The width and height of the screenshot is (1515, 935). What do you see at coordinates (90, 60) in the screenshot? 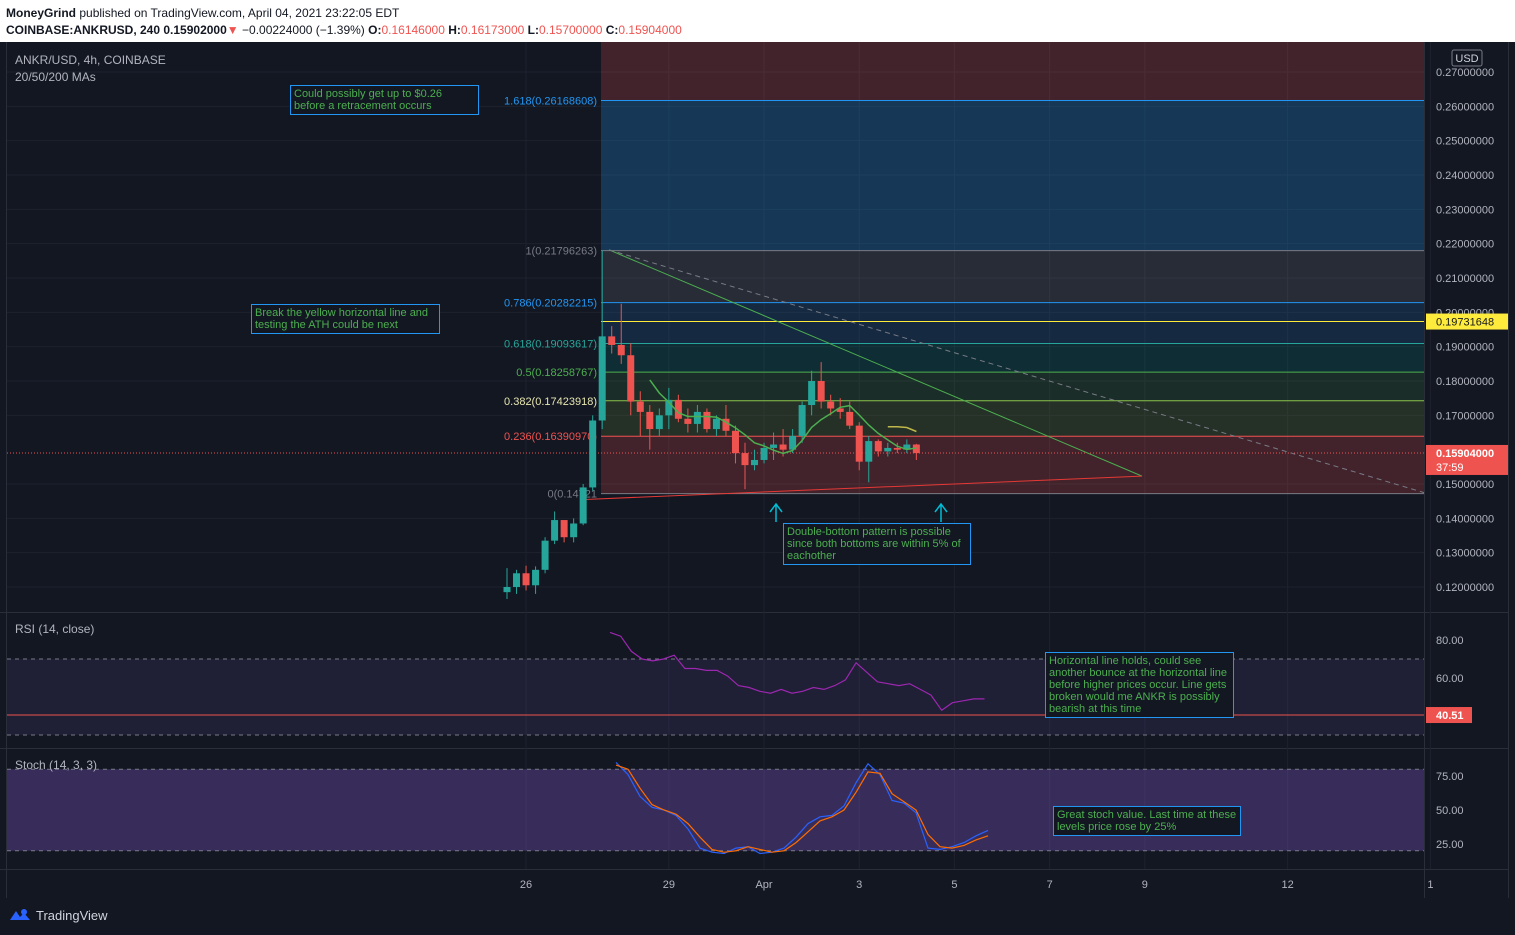
I see `symbol-legend: ANKR/USD, 4h, COINBASE` at bounding box center [90, 60].